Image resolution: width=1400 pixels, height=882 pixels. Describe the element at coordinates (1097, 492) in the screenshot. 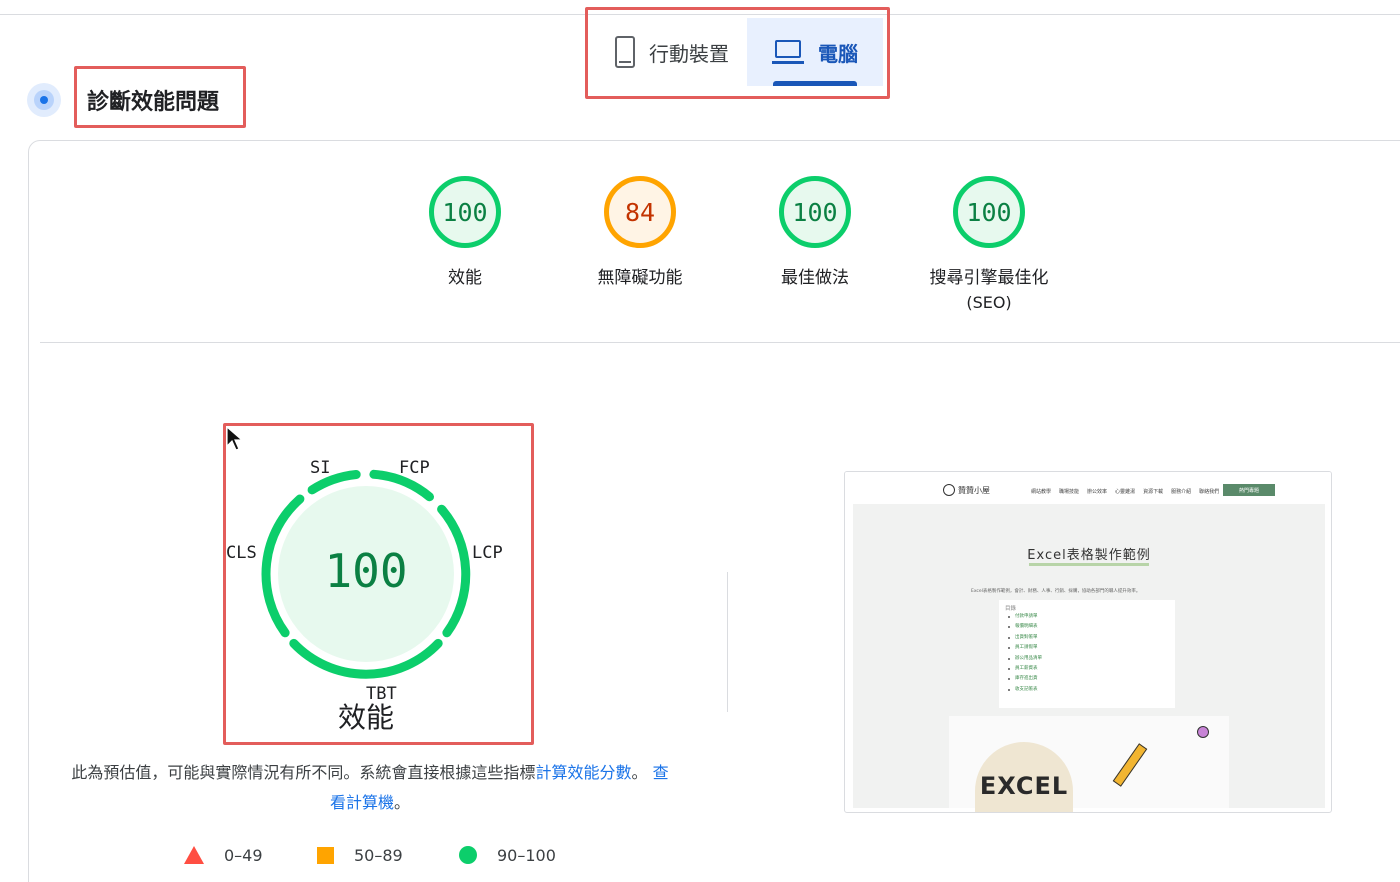

I see `thumb-menu-item: 辦公效率` at that location.